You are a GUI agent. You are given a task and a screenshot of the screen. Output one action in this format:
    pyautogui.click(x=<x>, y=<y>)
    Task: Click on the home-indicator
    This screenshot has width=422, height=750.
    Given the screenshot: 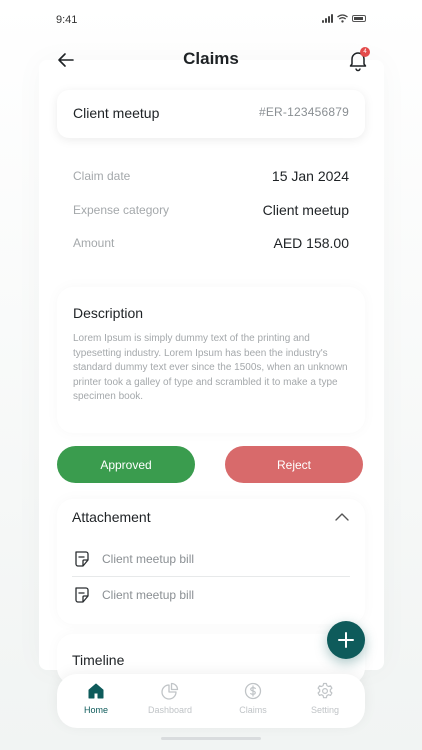 What is the action you would take?
    pyautogui.click(x=211, y=738)
    